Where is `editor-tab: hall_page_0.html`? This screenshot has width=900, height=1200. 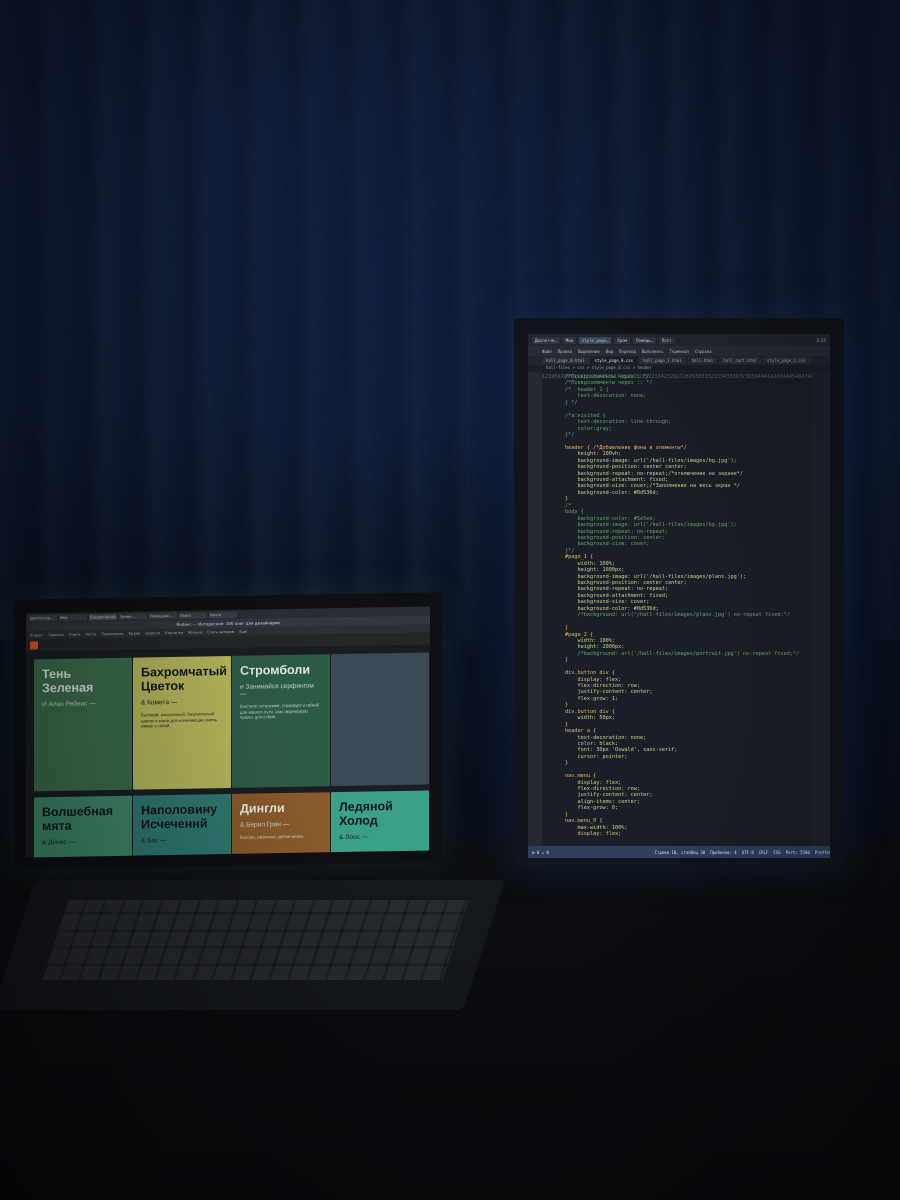
editor-tab: hall_page_0.html is located at coordinates (565, 360).